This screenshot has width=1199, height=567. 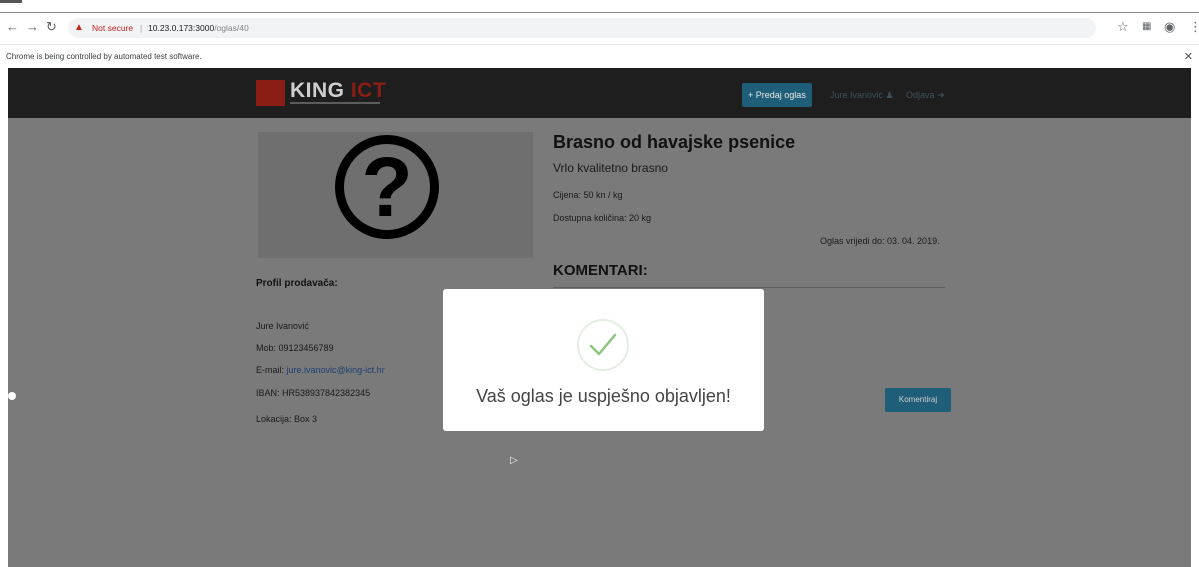 What do you see at coordinates (610, 168) in the screenshot?
I see `product-description: Vrlo kvalitetno brasno` at bounding box center [610, 168].